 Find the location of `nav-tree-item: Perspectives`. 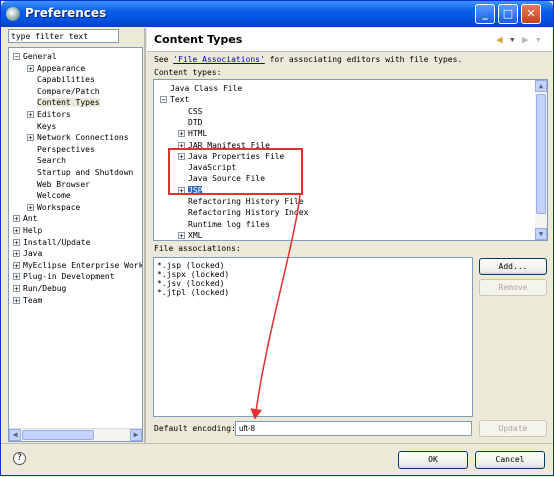

nav-tree-item: Perspectives is located at coordinates (61, 149).